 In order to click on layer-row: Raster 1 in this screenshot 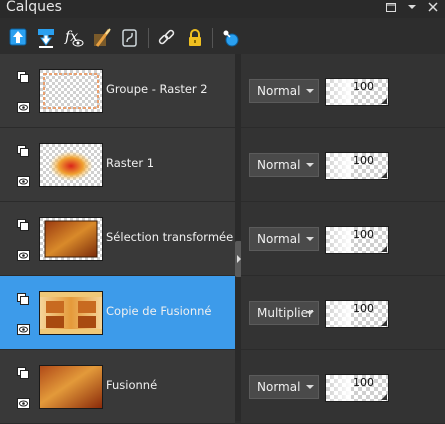, I will do `click(117, 165)`.